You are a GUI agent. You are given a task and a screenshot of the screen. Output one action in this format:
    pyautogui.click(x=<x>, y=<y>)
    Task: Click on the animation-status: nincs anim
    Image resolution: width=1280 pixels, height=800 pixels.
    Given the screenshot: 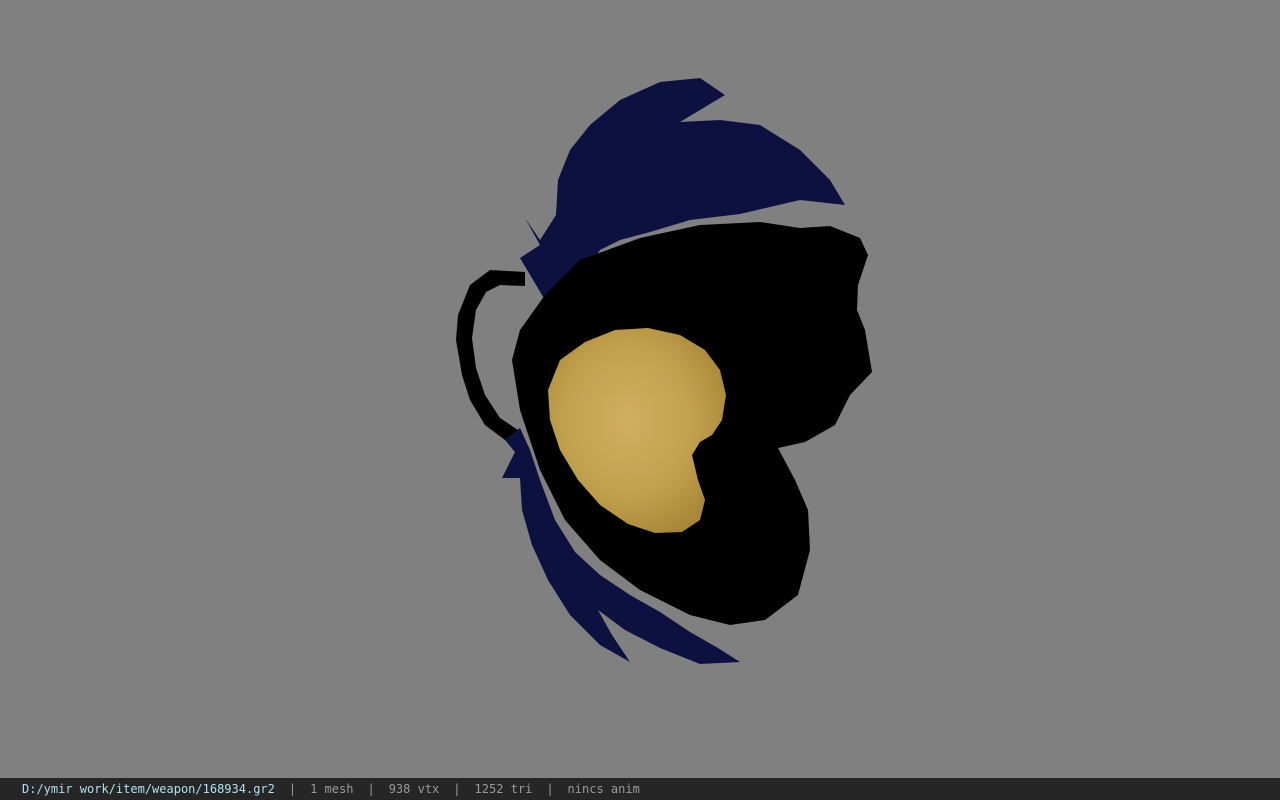 What is the action you would take?
    pyautogui.click(x=603, y=789)
    